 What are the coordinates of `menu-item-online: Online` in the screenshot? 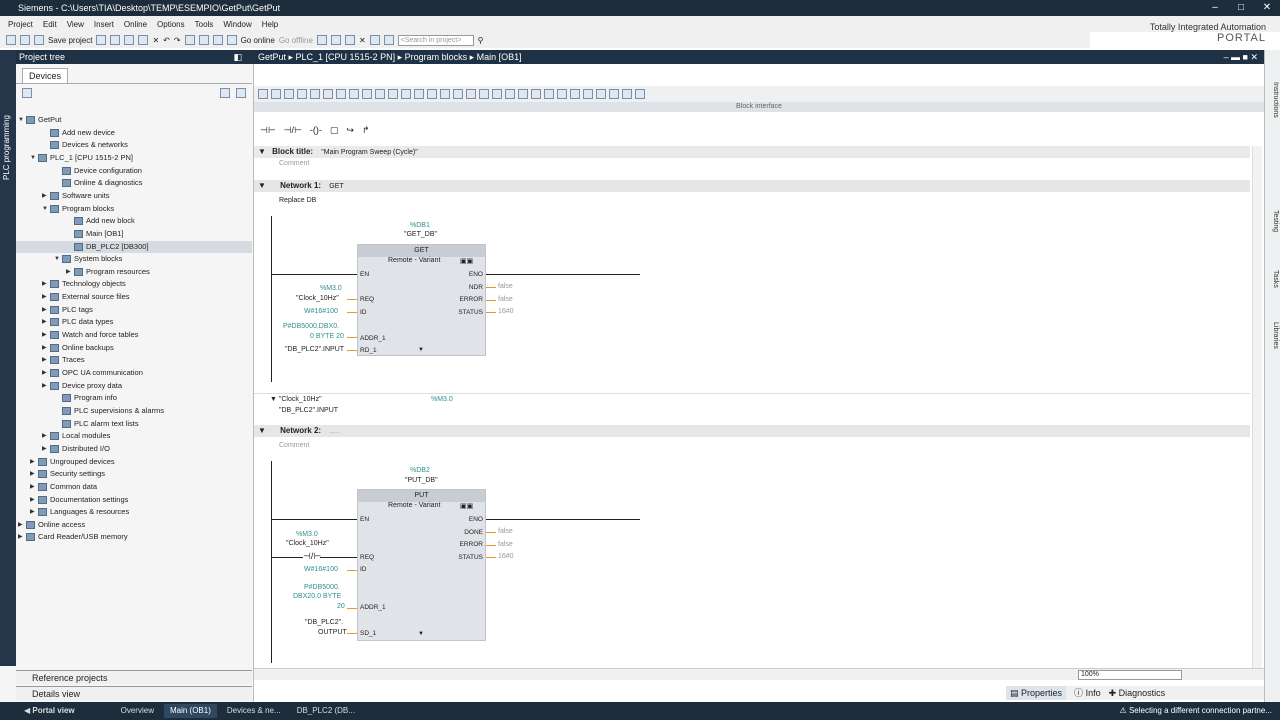 It's located at (135, 24).